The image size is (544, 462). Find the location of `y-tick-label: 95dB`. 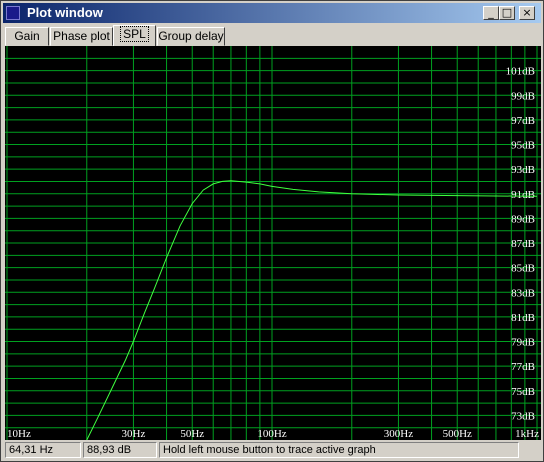

y-tick-label: 95dB is located at coordinates (523, 146).